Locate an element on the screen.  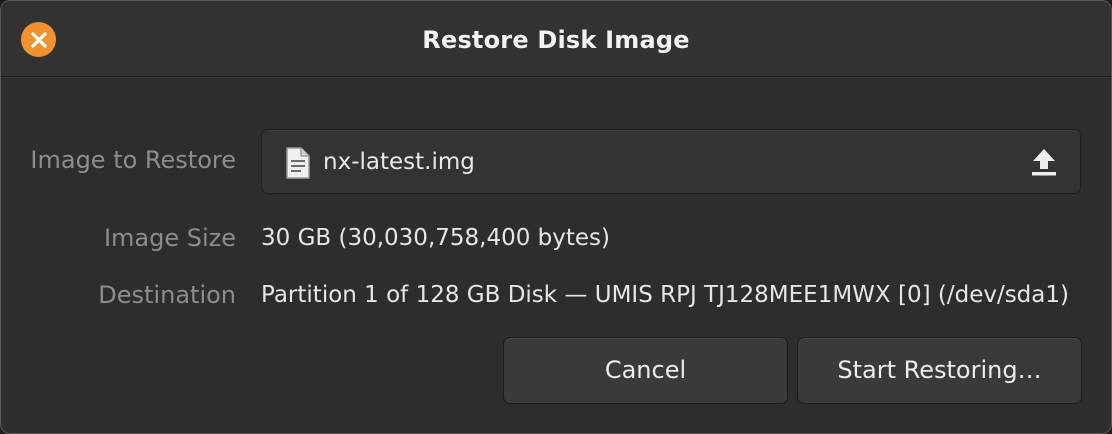
document-icon is located at coordinates (298, 163).